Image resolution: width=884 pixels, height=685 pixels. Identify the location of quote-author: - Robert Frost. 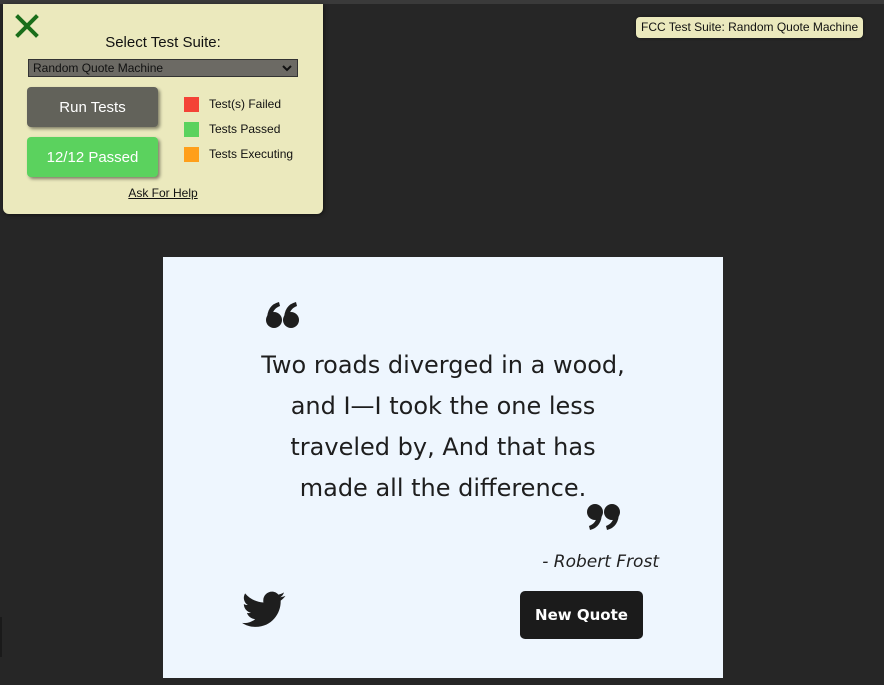
(600, 562).